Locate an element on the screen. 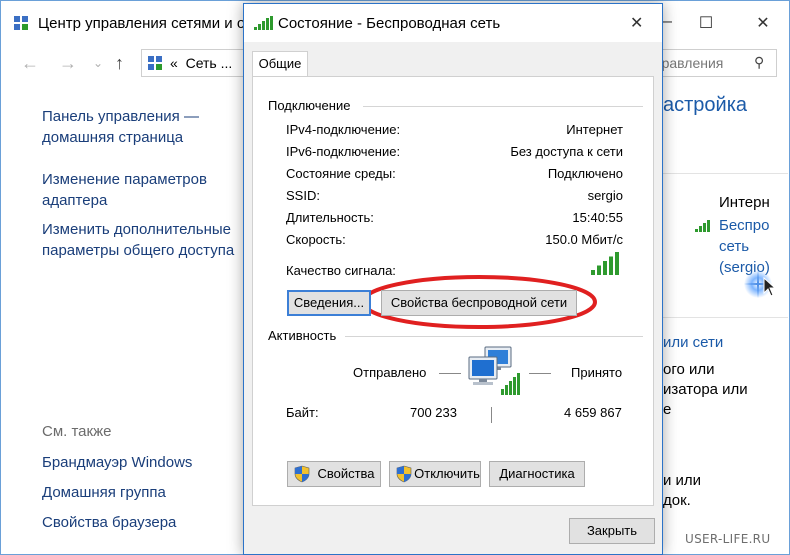  search-placeholder: правления is located at coordinates (689, 63).